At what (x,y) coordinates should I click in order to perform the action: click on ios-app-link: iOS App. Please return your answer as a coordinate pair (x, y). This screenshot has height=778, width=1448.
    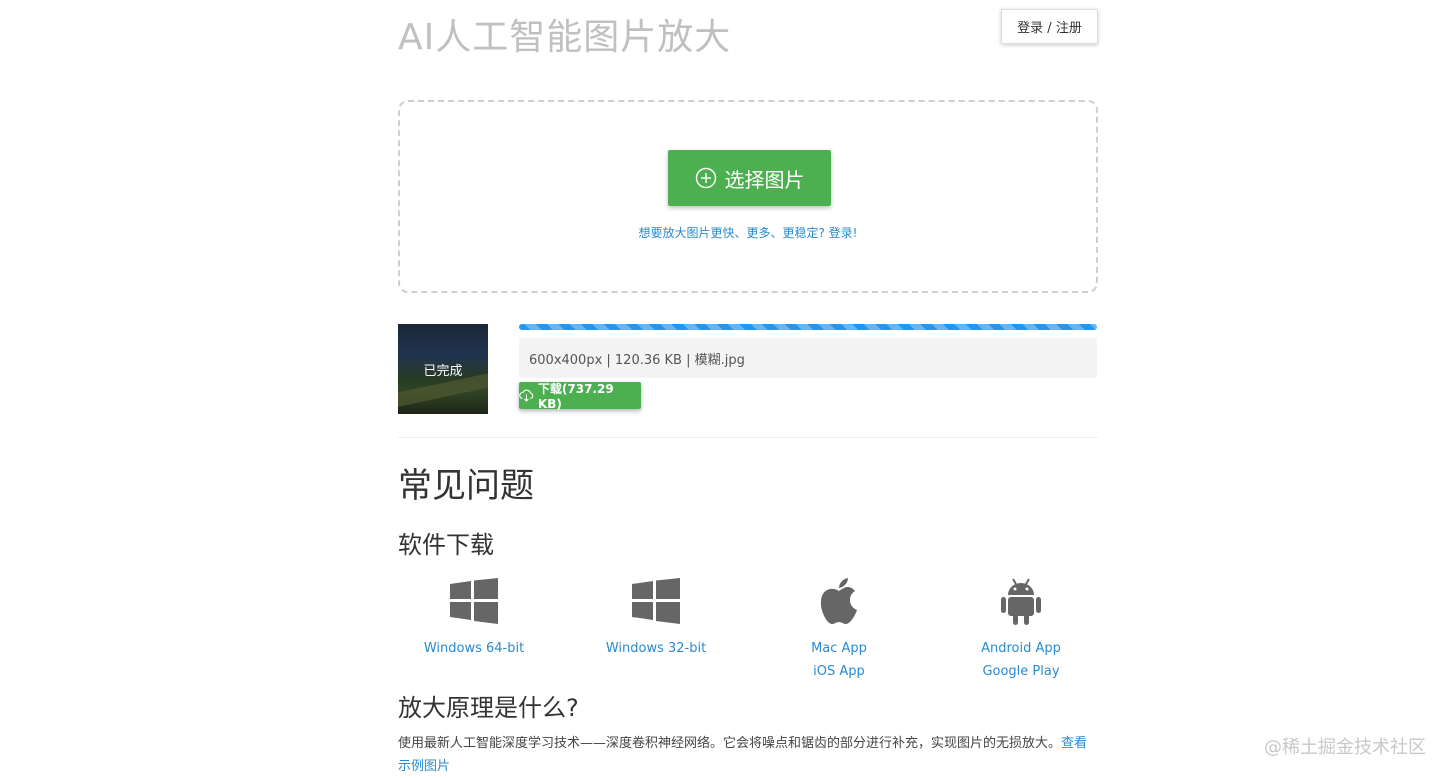
    Looking at the image, I should click on (839, 671).